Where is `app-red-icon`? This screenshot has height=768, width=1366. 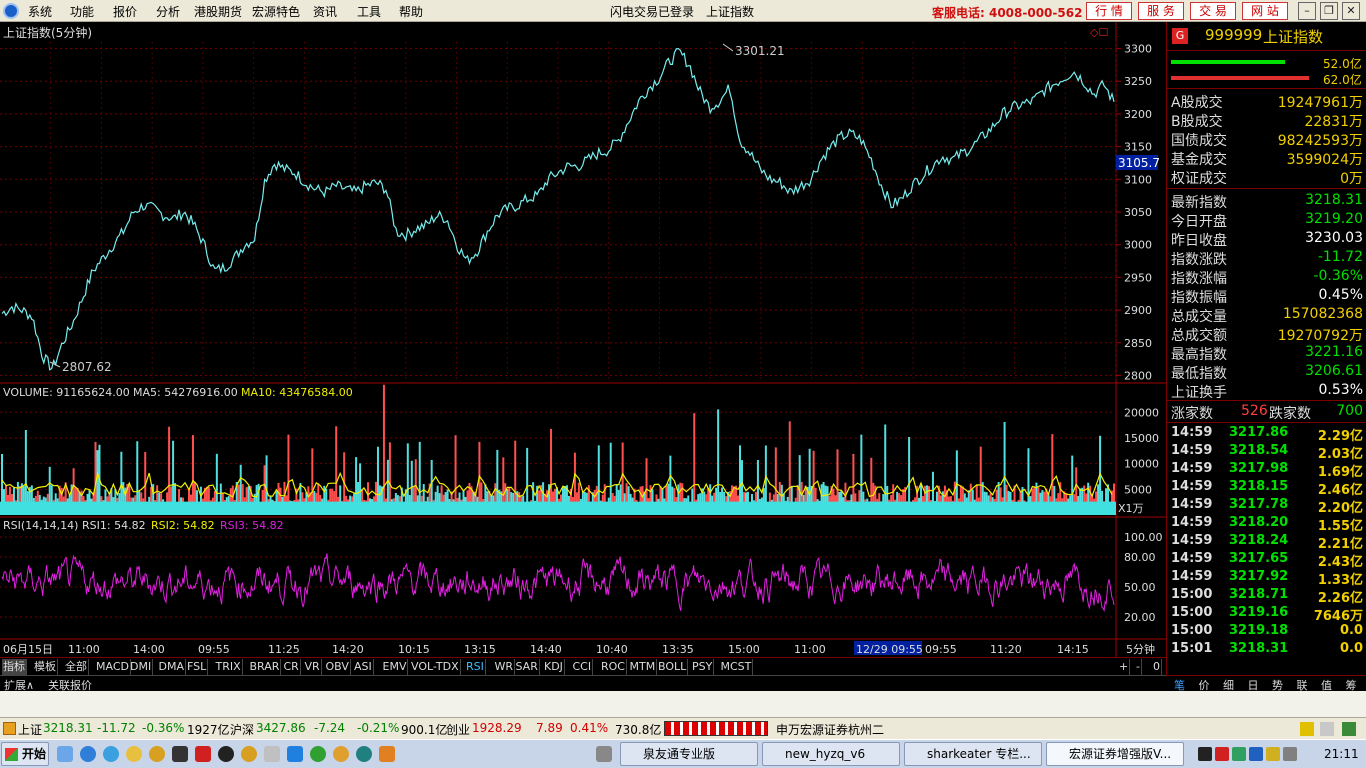 app-red-icon is located at coordinates (203, 754).